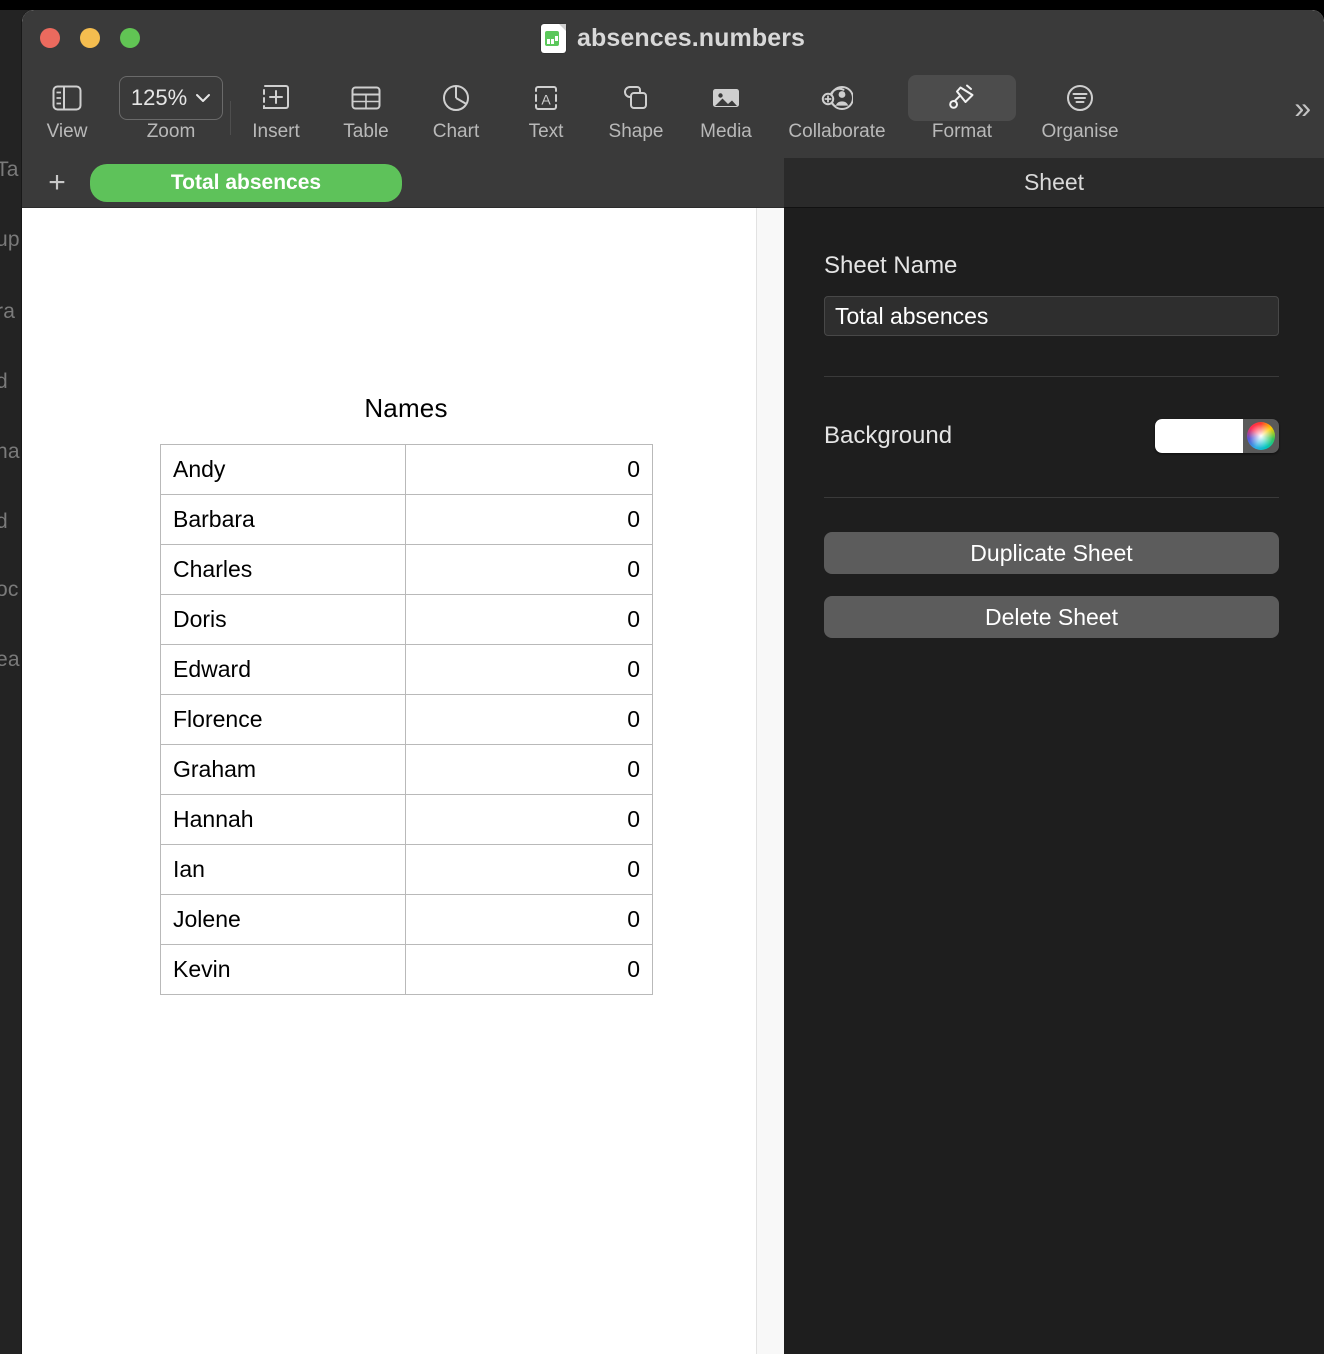 The width and height of the screenshot is (1324, 1354). Describe the element at coordinates (636, 98) in the screenshot. I see `shapes-icon` at that location.